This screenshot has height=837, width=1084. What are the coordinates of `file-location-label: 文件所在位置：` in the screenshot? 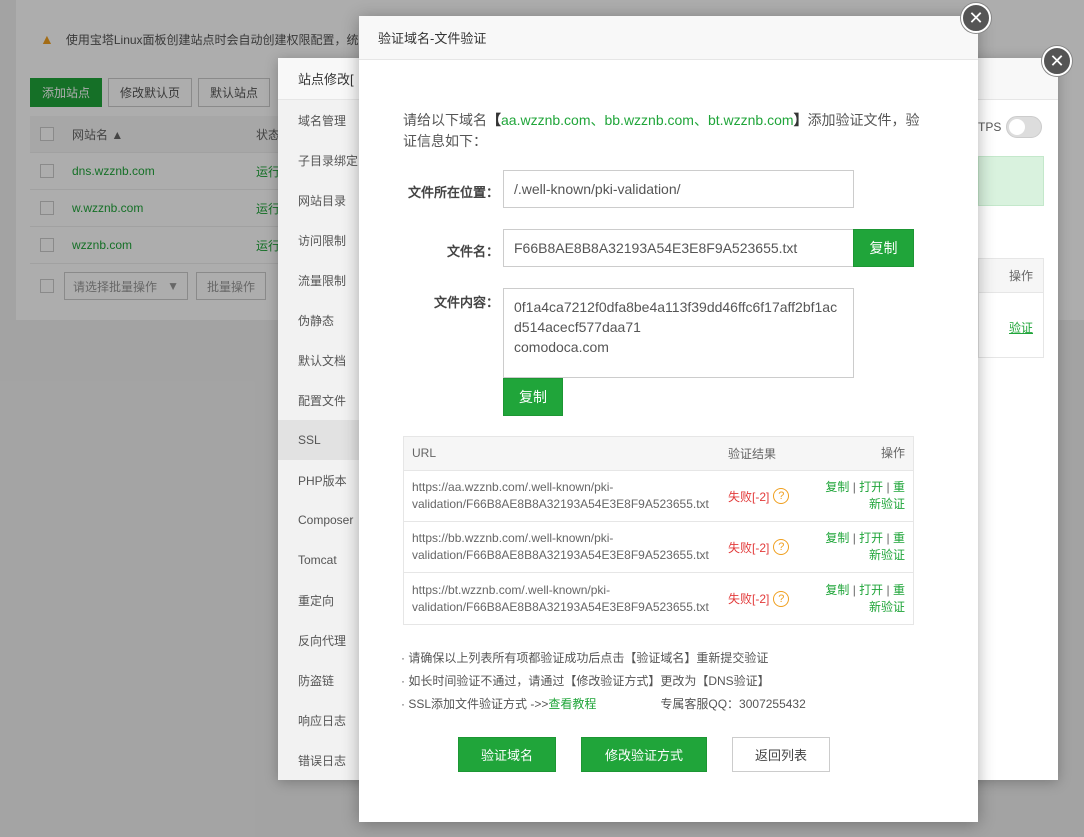 It's located at (453, 192).